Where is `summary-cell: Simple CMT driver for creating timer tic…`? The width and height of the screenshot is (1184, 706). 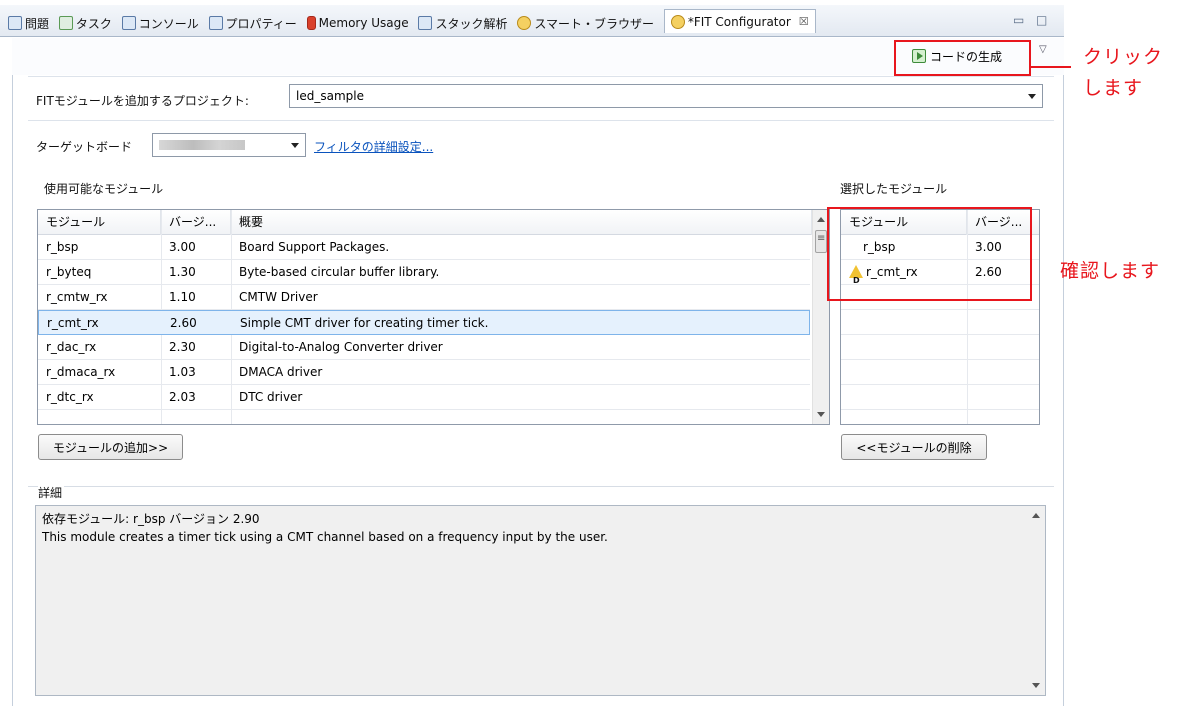 summary-cell: Simple CMT driver for creating timer tic… is located at coordinates (364, 323).